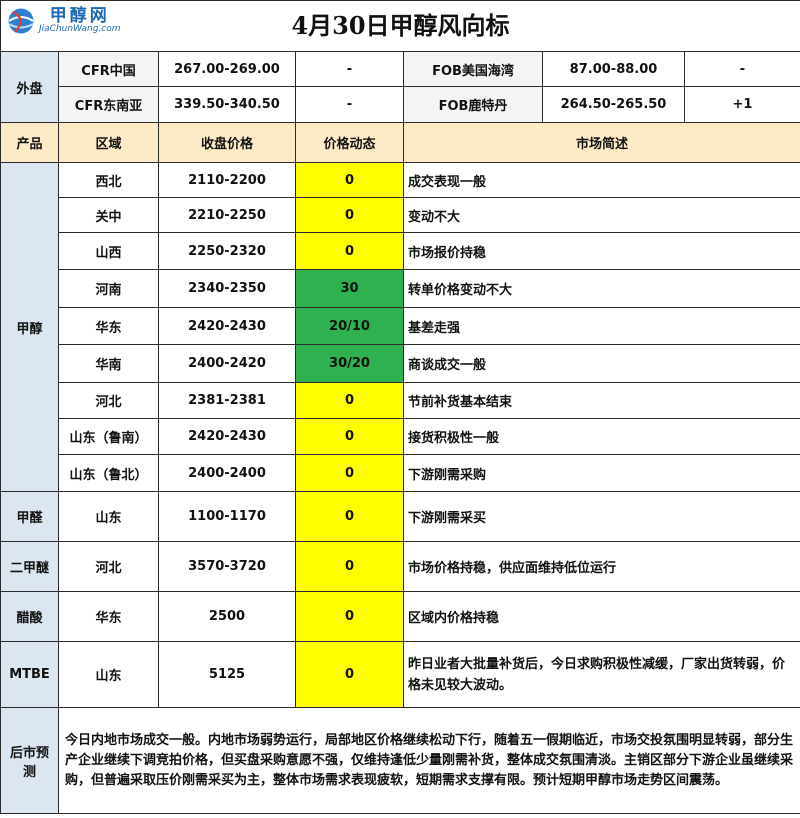 The height and width of the screenshot is (818, 800). Describe the element at coordinates (227, 180) in the screenshot. I see `price-cell: 2110-2200` at that location.